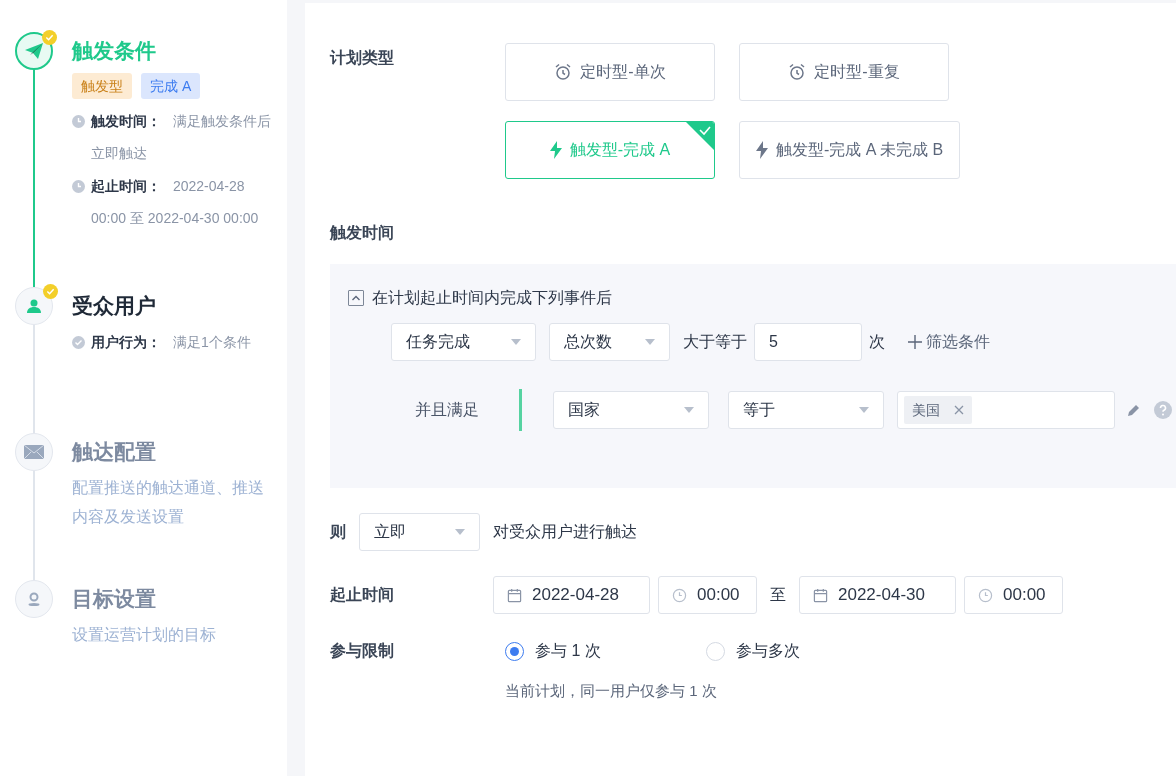  What do you see at coordinates (168, 502) in the screenshot?
I see `step-description: 配置推送的触达通道、推送内容及发送设置` at bounding box center [168, 502].